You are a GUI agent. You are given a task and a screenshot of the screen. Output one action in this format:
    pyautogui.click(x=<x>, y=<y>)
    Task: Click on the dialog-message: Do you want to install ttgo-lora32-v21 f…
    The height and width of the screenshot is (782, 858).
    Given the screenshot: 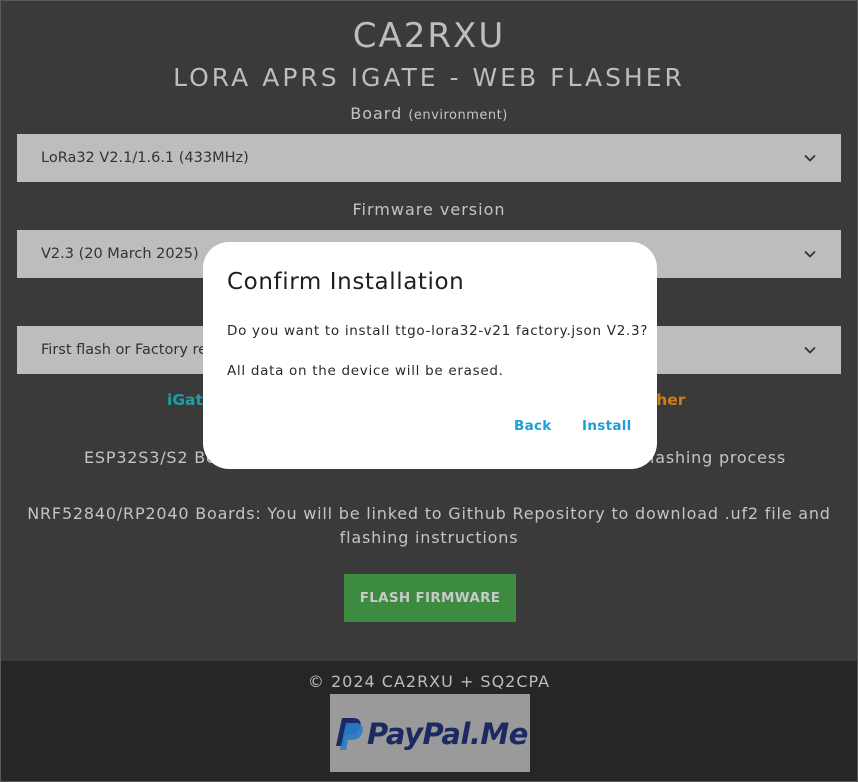 What is the action you would take?
    pyautogui.click(x=438, y=331)
    